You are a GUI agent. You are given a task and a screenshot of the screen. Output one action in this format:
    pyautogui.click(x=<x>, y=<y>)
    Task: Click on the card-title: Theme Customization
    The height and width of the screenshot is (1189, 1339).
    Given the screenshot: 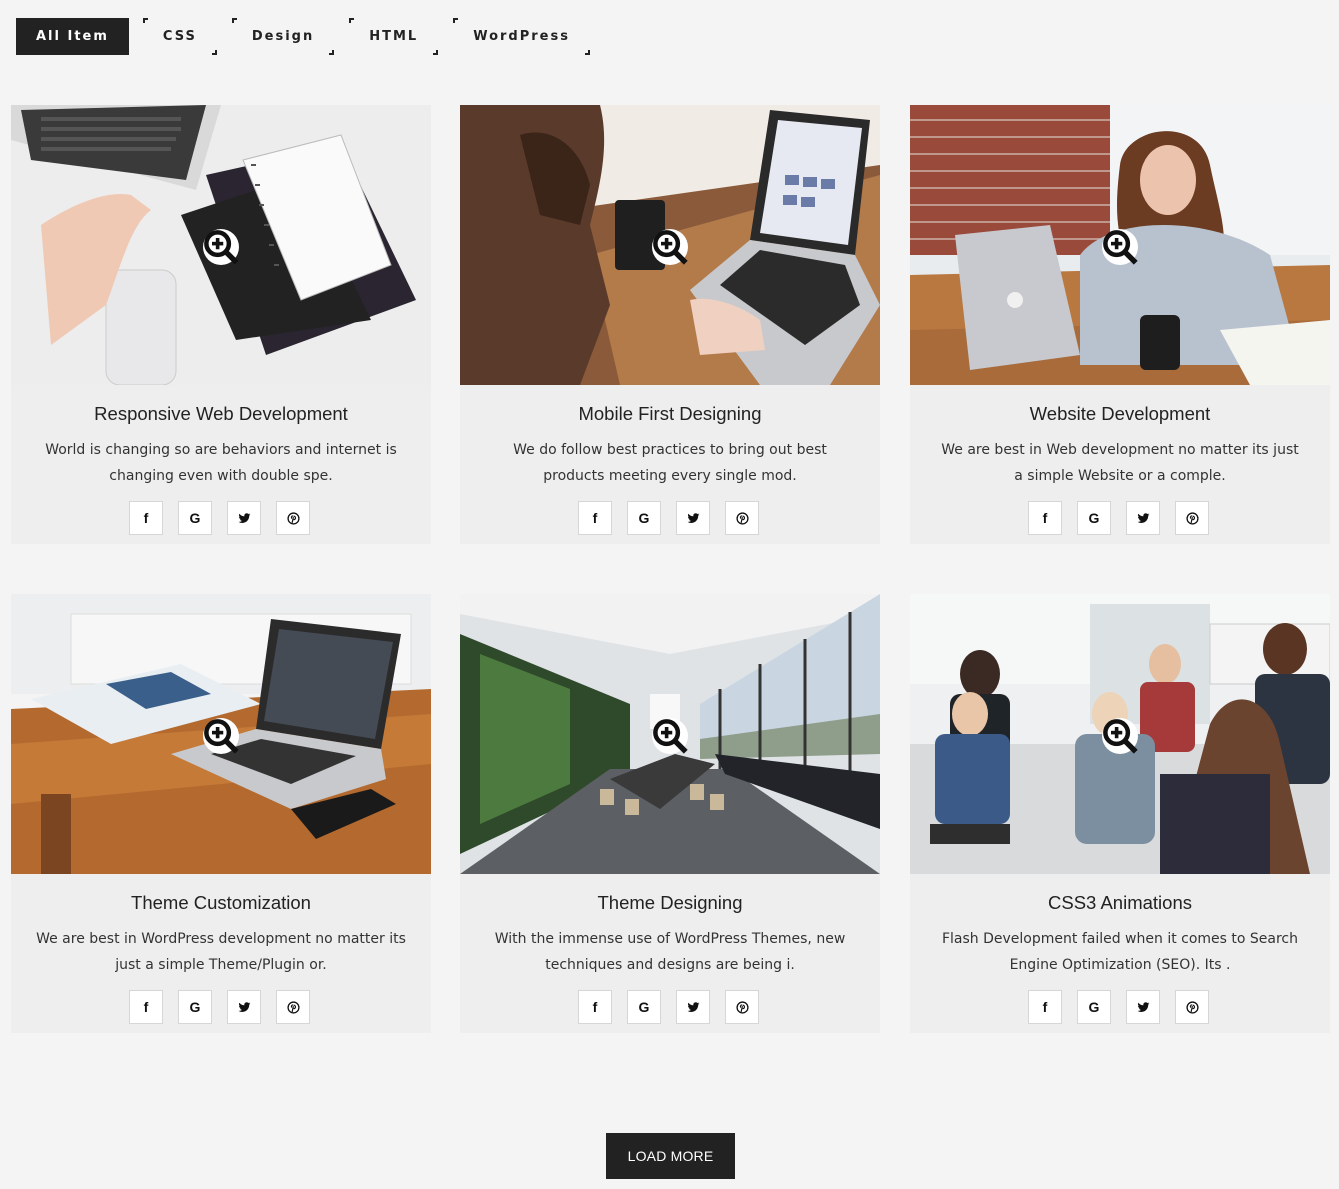 What is the action you would take?
    pyautogui.click(x=221, y=903)
    